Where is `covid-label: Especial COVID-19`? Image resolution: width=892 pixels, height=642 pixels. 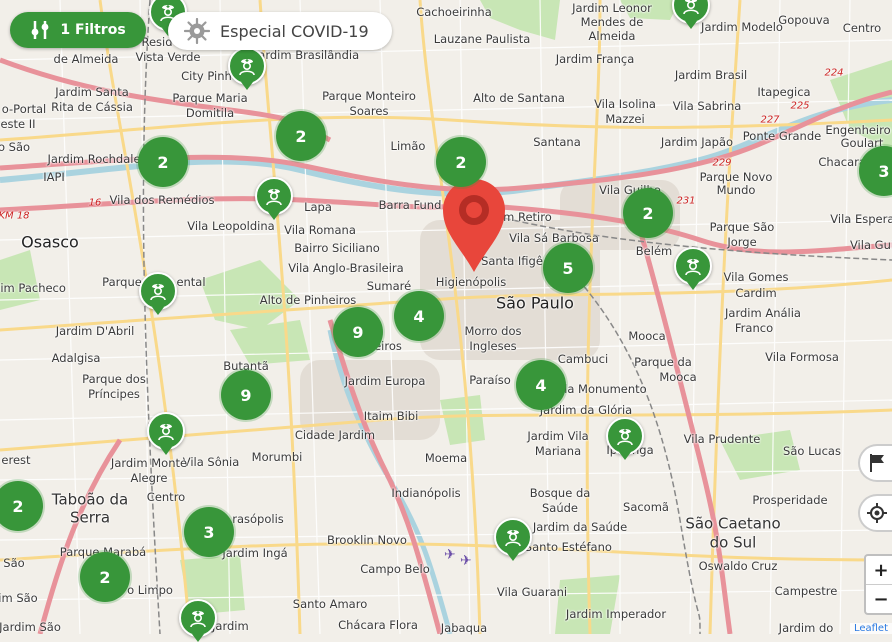
covid-label: Especial COVID-19 is located at coordinates (294, 31).